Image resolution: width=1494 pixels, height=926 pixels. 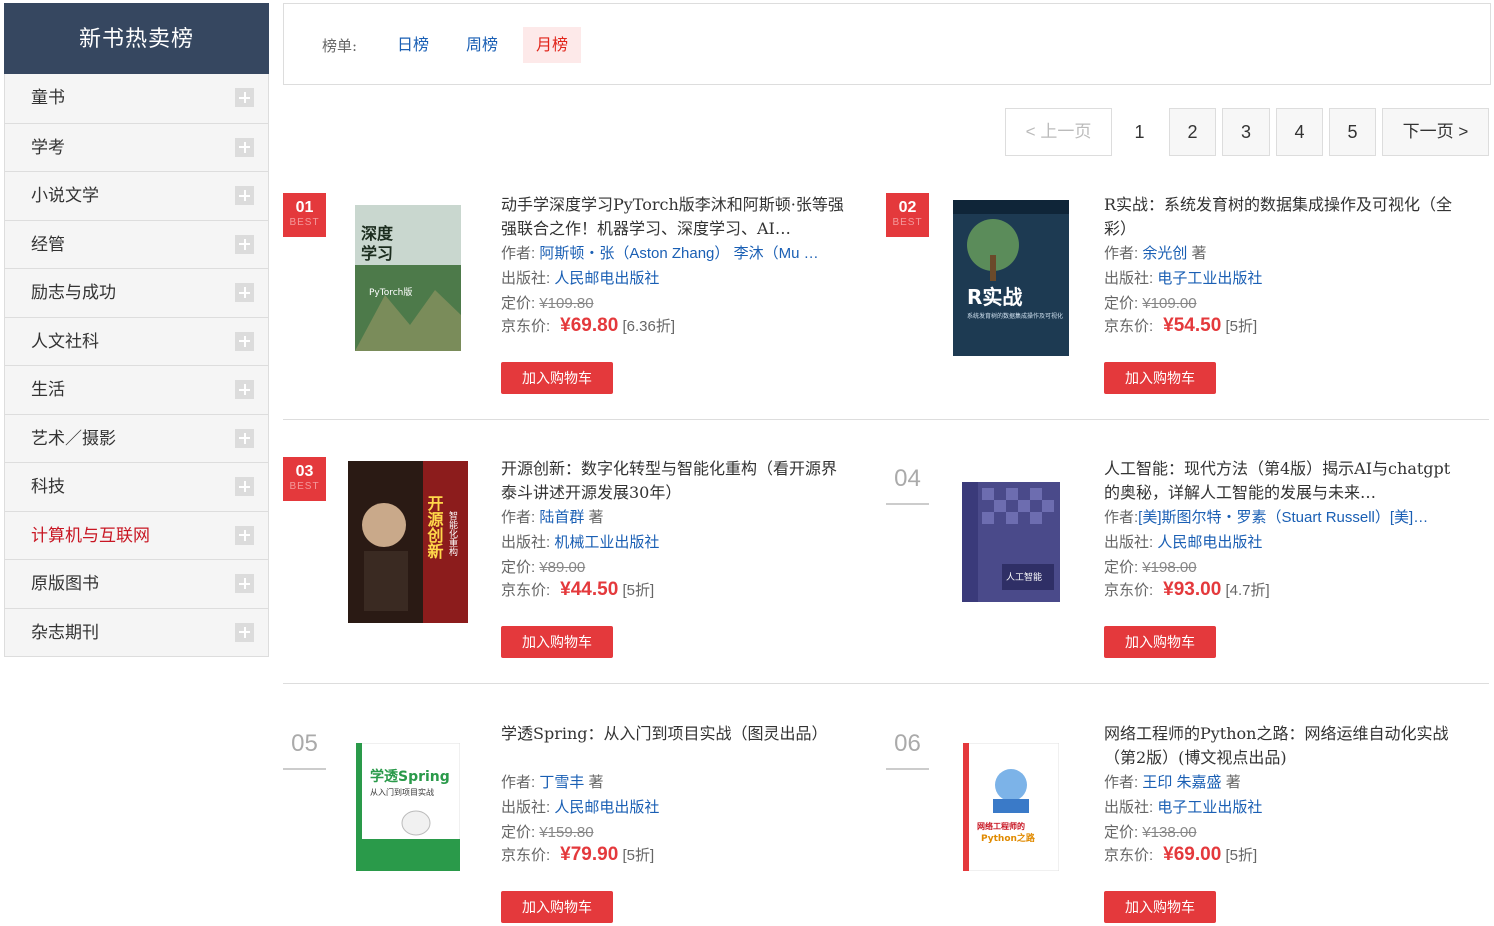 What do you see at coordinates (907, 750) in the screenshot?
I see `rank-number: 06` at bounding box center [907, 750].